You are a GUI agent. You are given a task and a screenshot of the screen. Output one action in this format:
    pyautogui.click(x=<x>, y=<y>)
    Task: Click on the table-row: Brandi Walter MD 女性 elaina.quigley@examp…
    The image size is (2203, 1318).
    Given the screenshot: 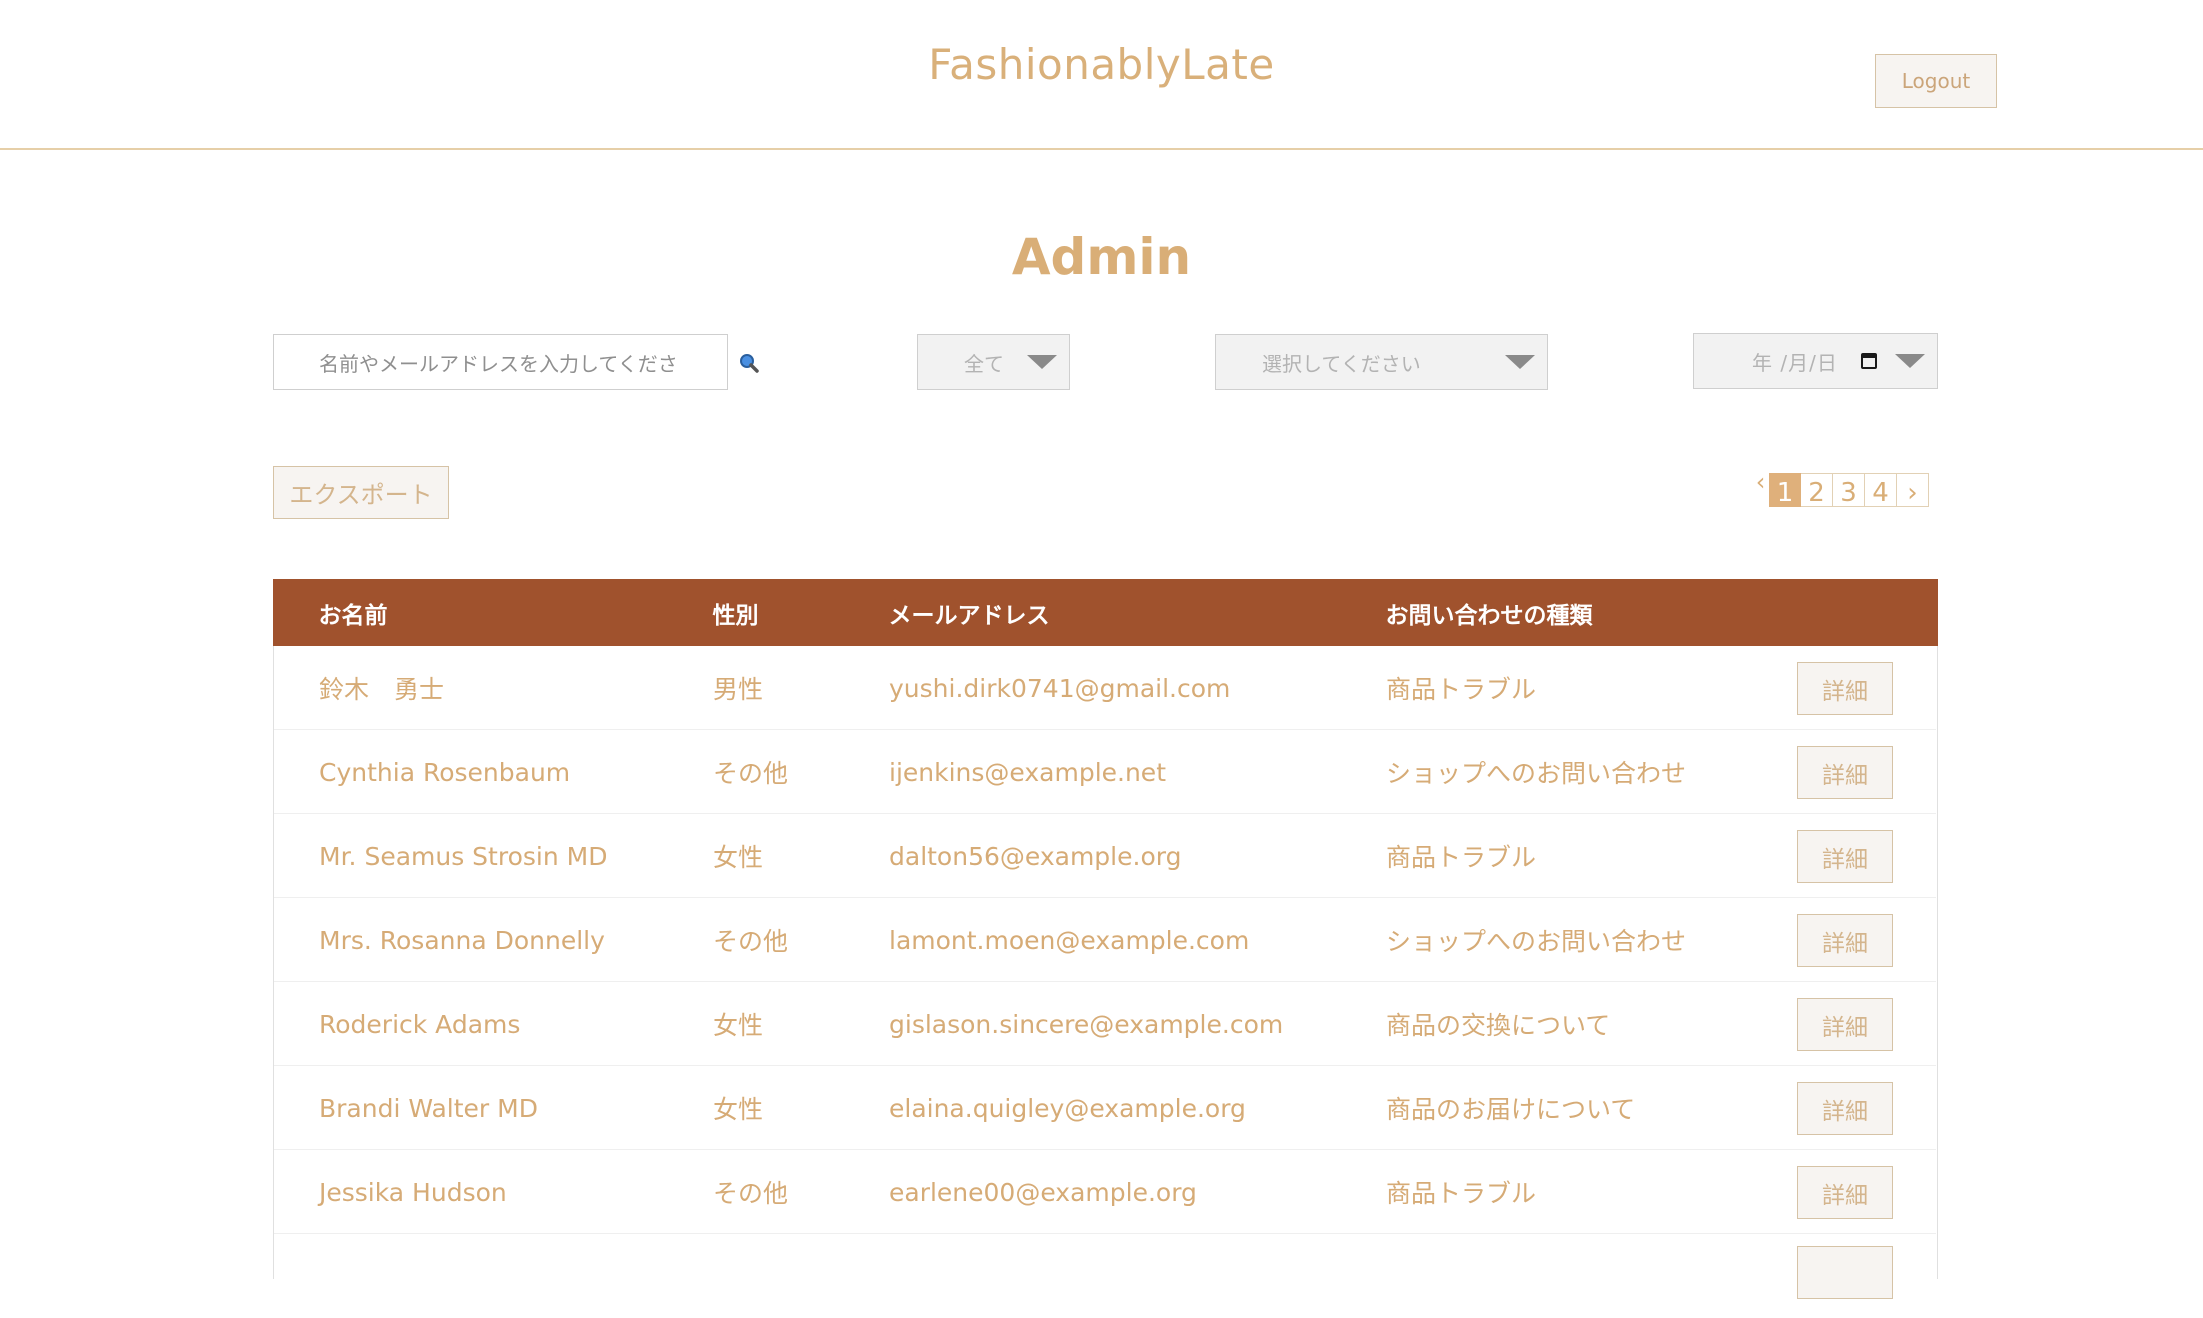 What is the action you would take?
    pyautogui.click(x=1105, y=1108)
    